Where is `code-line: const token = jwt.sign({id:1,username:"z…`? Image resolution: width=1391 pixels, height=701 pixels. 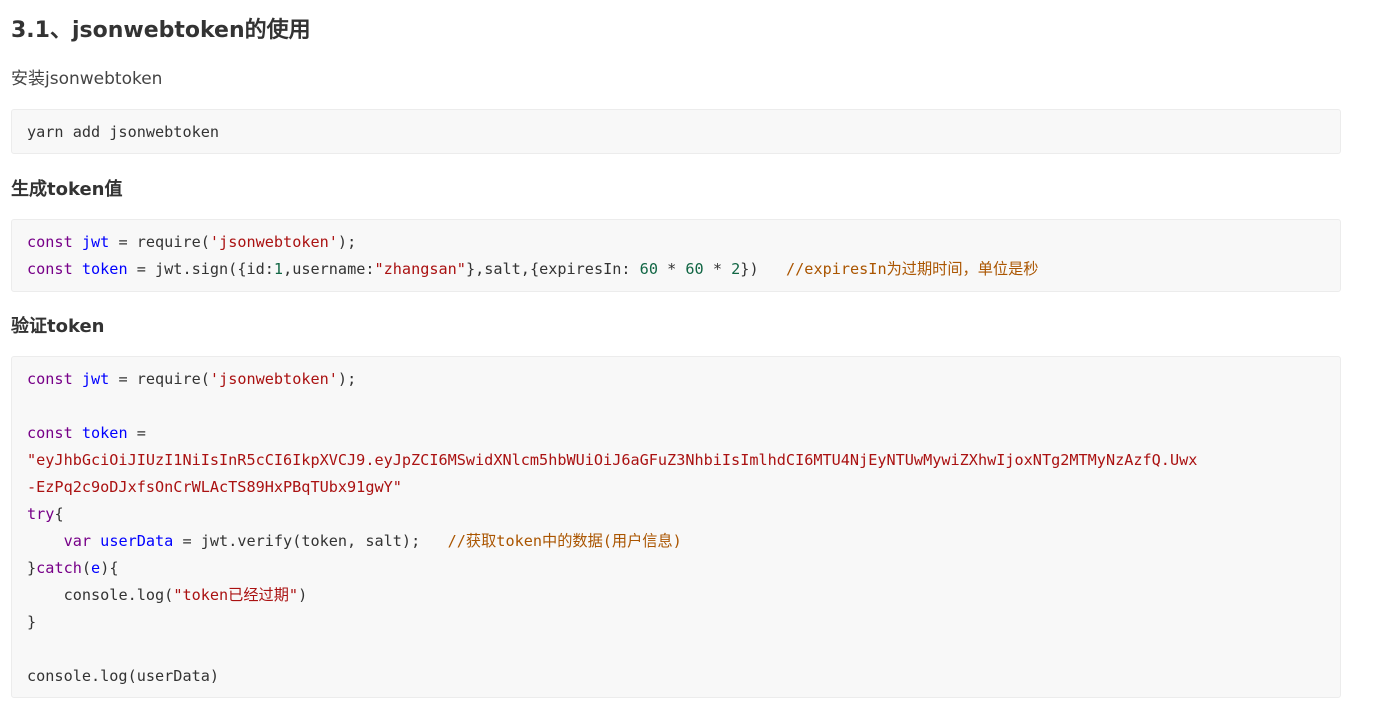 code-line: const token = jwt.sign({id:1,username:"z… is located at coordinates (676, 269).